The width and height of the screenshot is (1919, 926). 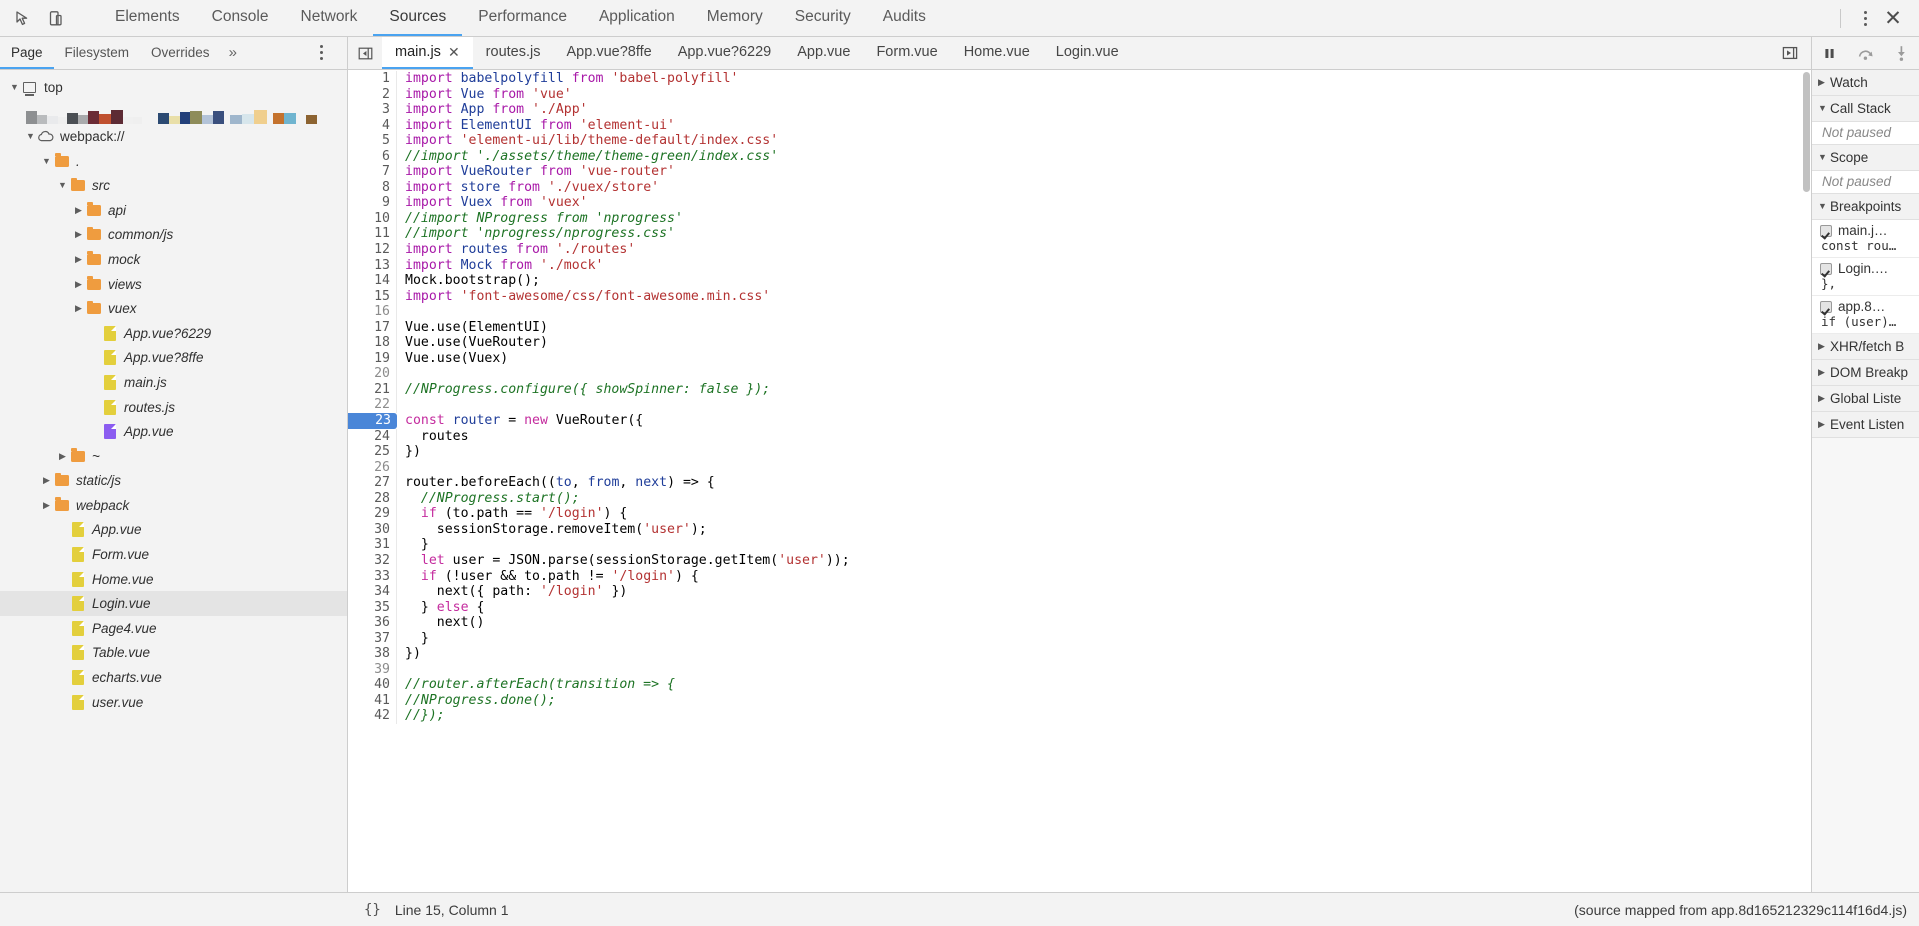 What do you see at coordinates (1865, 158) in the screenshot?
I see `debugger-section-scope: ▼ Scope` at bounding box center [1865, 158].